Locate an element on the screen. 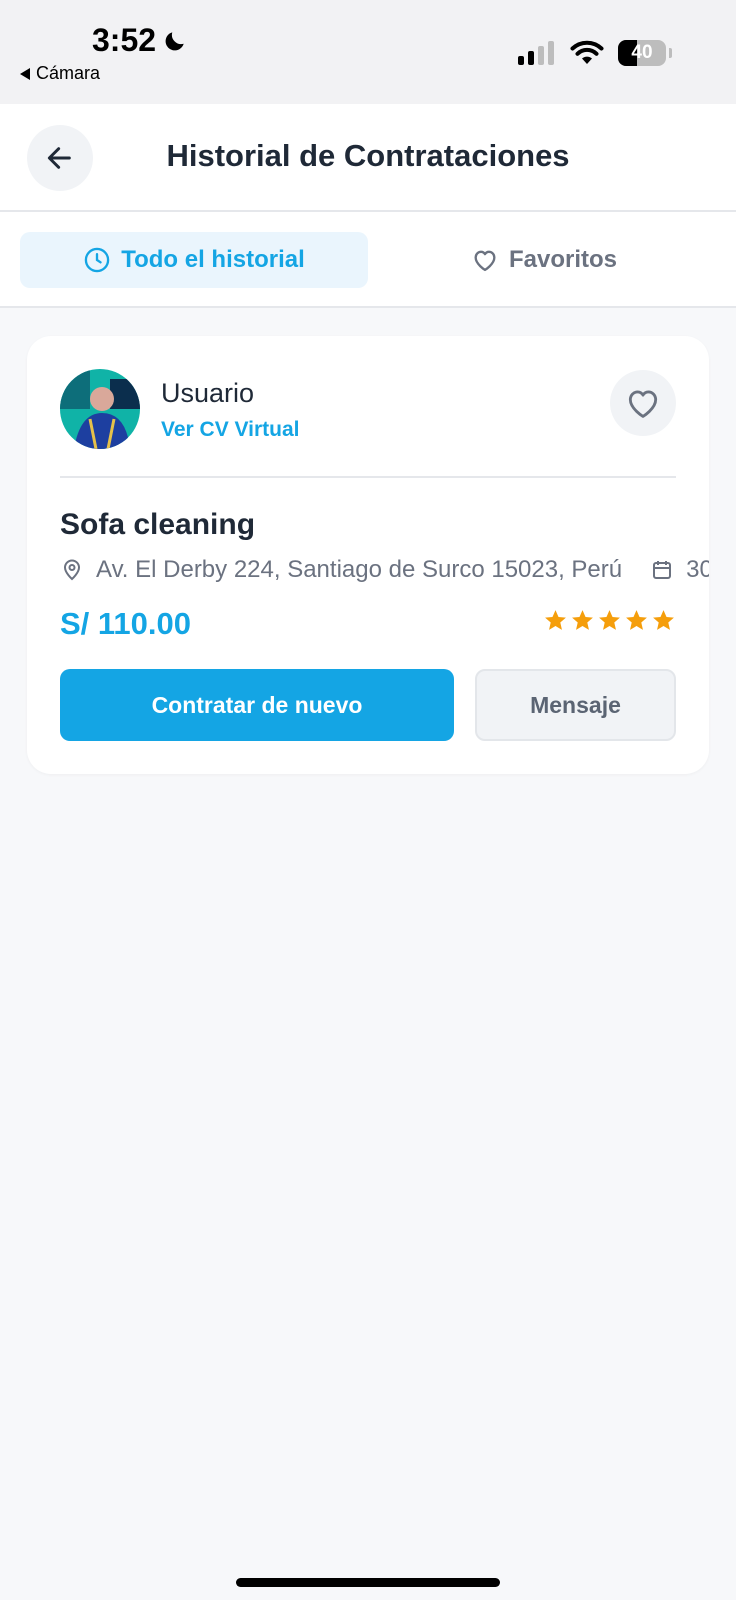 The image size is (736, 1600). status-bar: 3:52 Cámara 40 is located at coordinates (368, 52).